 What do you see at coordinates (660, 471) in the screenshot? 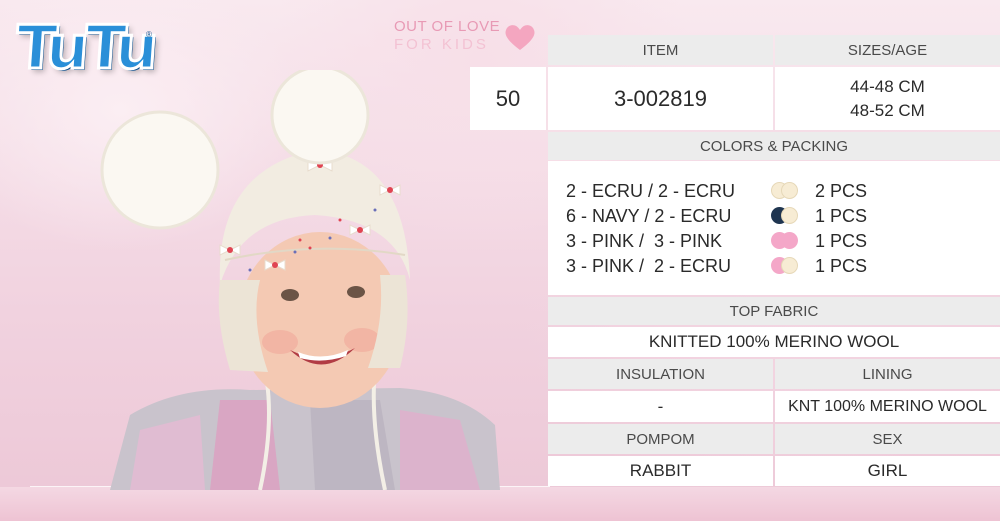
I see `pompom-value: RABBIT` at bounding box center [660, 471].